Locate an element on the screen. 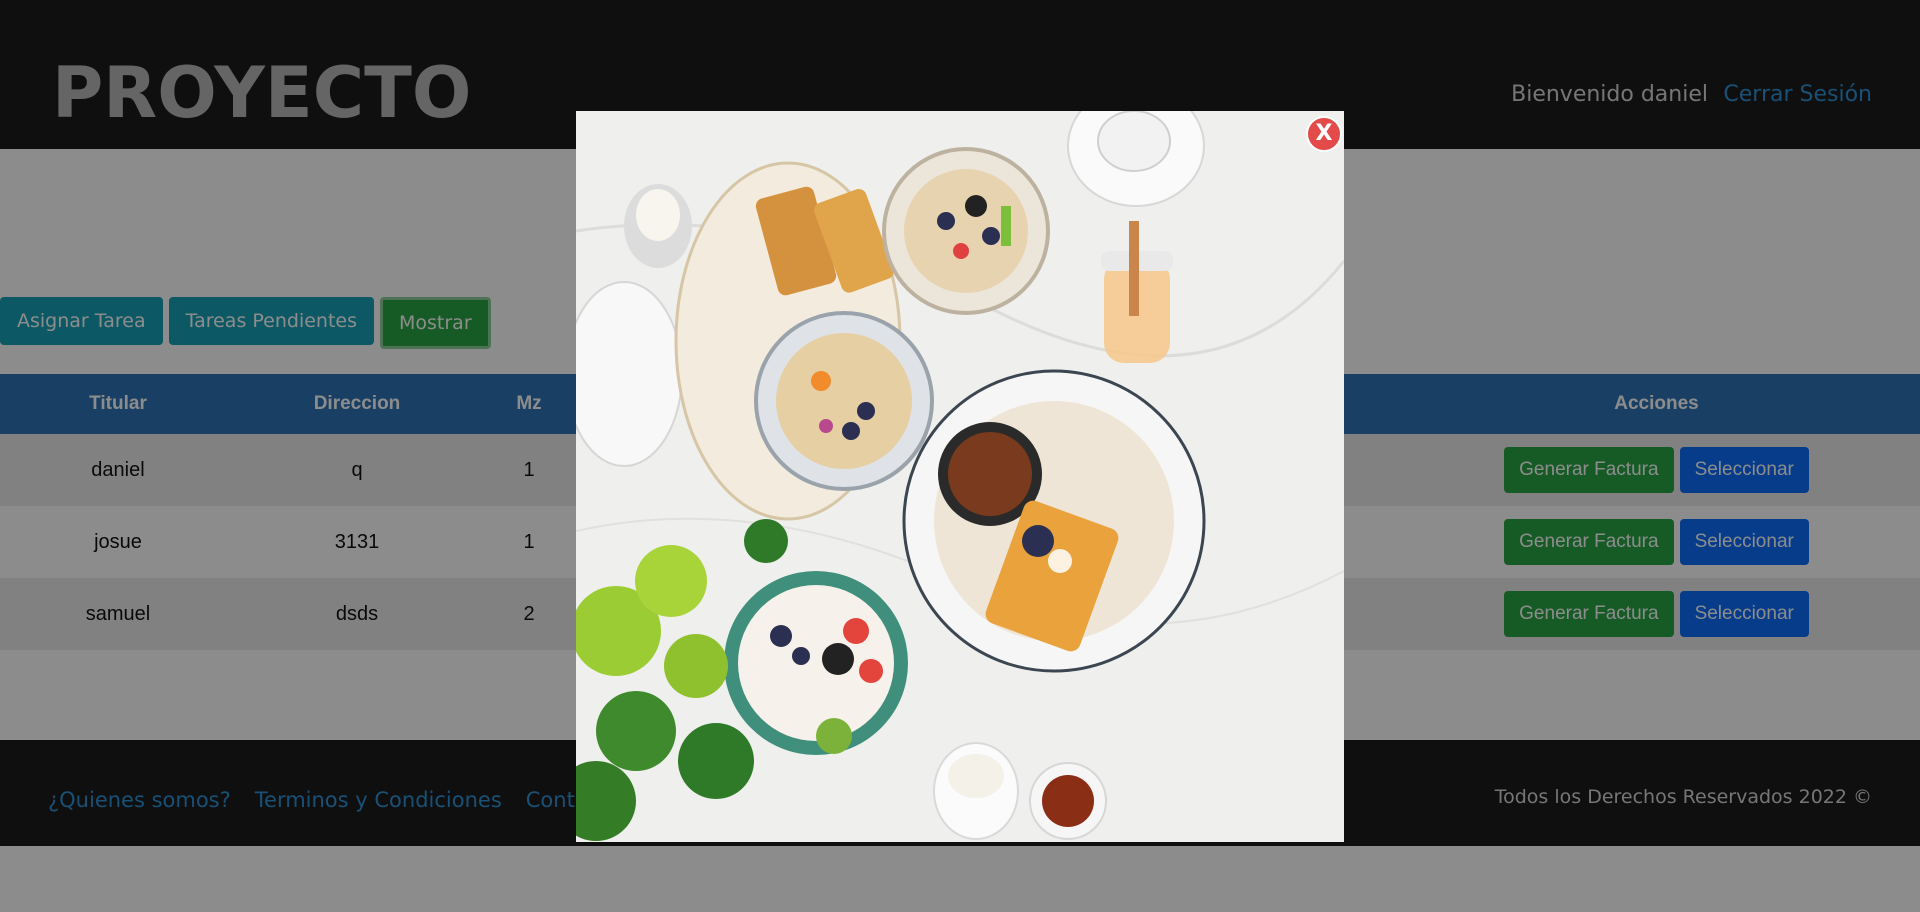 The width and height of the screenshot is (1920, 912). close-modal-button: X is located at coordinates (1324, 134).